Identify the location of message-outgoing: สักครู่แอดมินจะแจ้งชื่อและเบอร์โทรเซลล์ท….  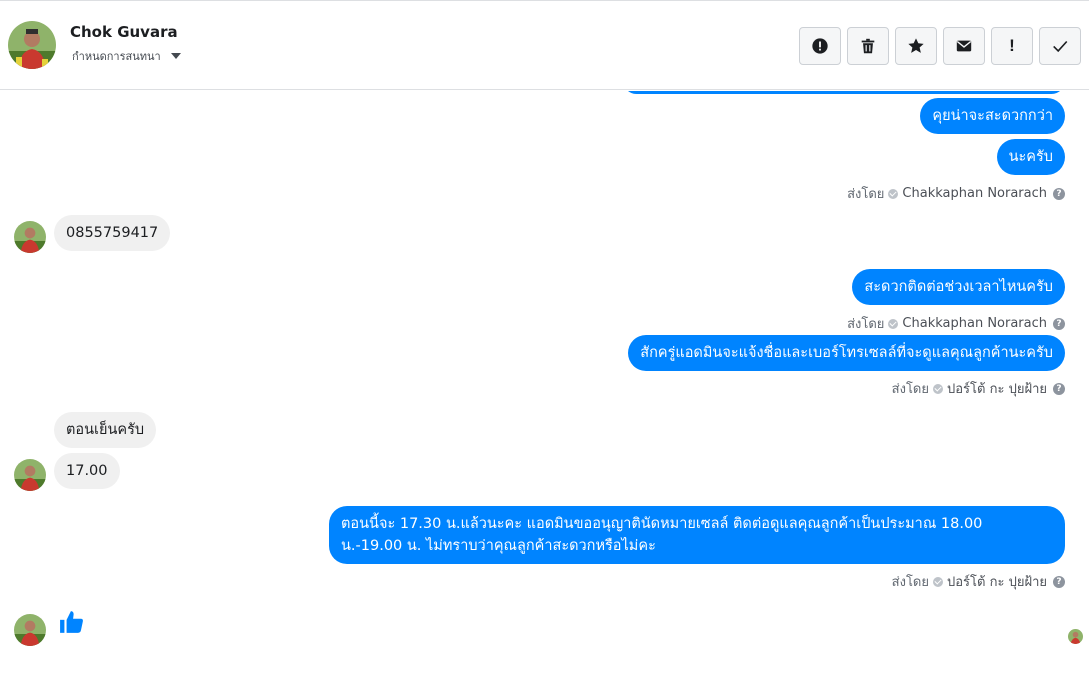
(846, 353).